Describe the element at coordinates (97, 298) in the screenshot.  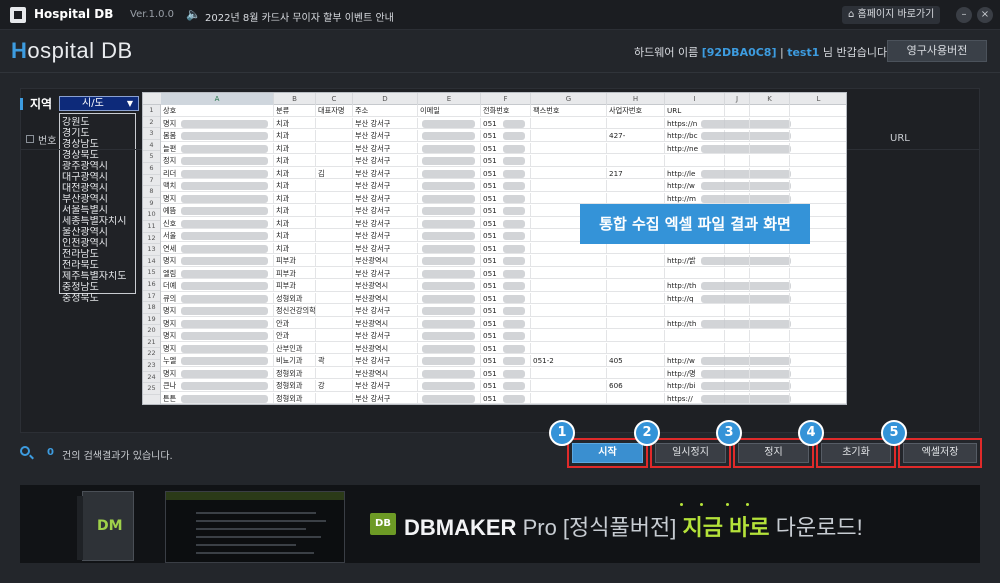
I see `region-option: 충청북도` at that location.